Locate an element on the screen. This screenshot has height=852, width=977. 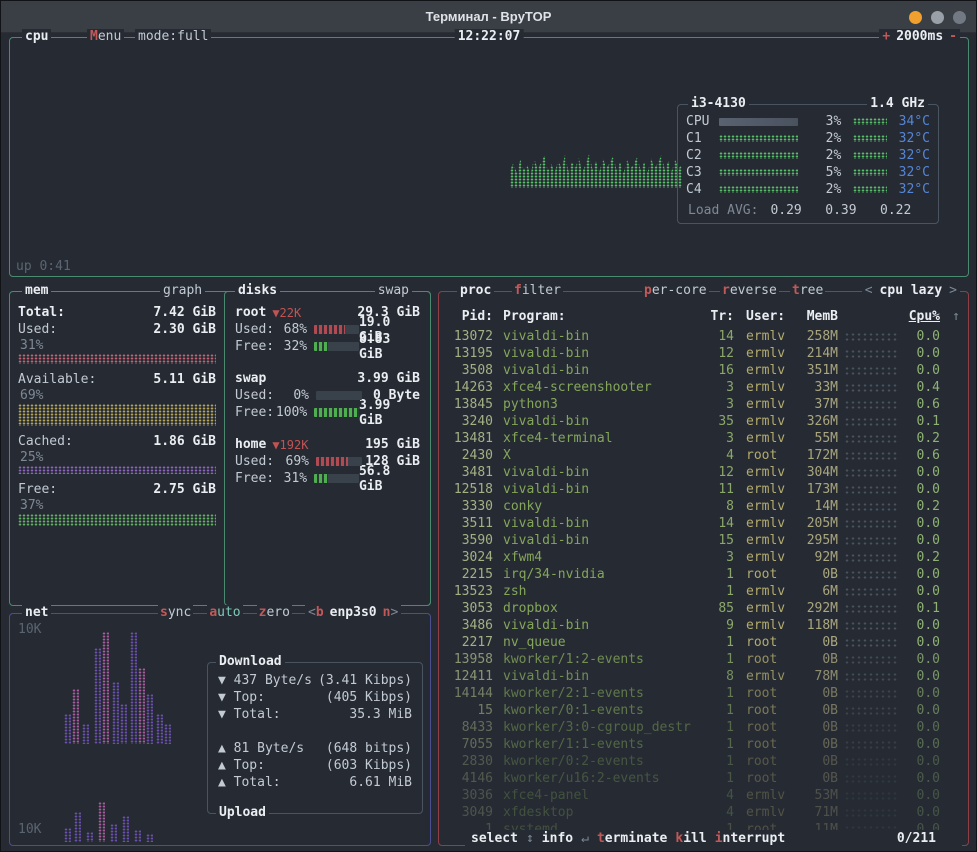
sort-next-button: > is located at coordinates (953, 291).